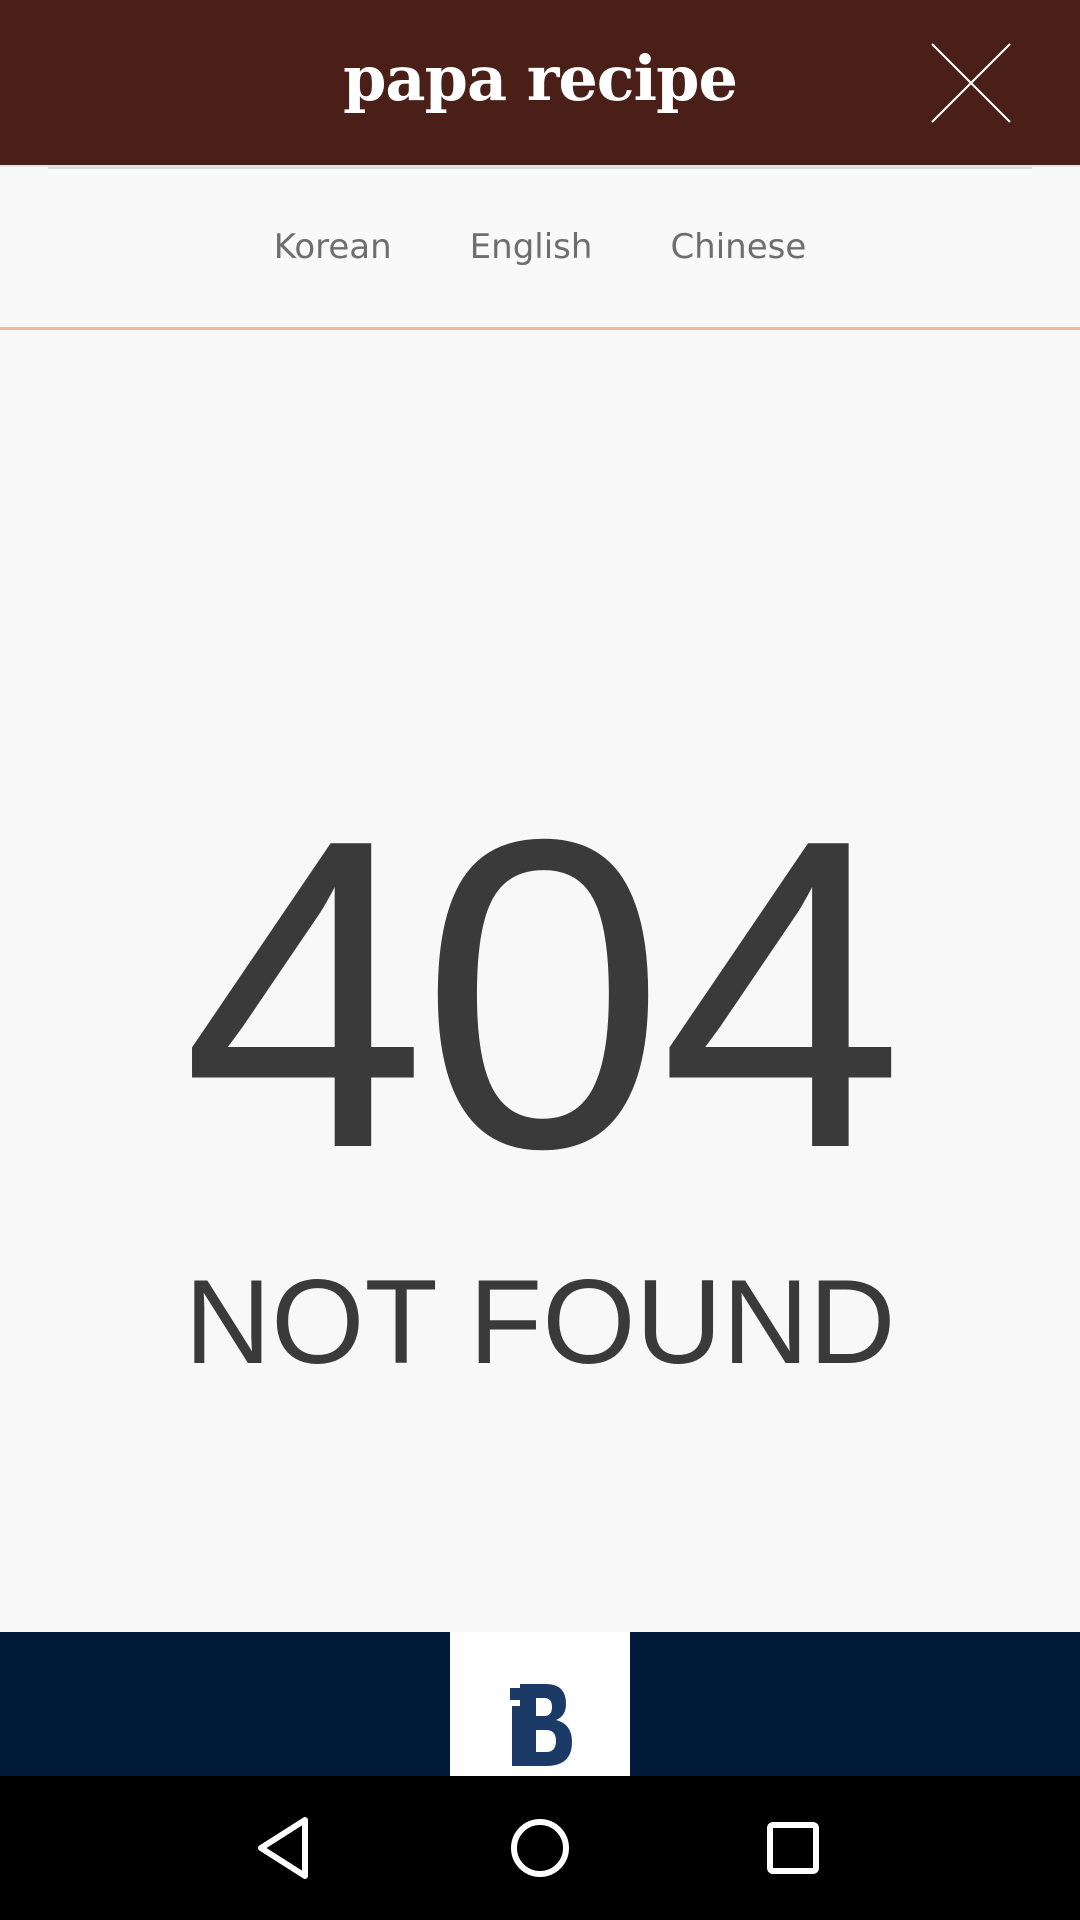  I want to click on system-nav-bar, so click(540, 1848).